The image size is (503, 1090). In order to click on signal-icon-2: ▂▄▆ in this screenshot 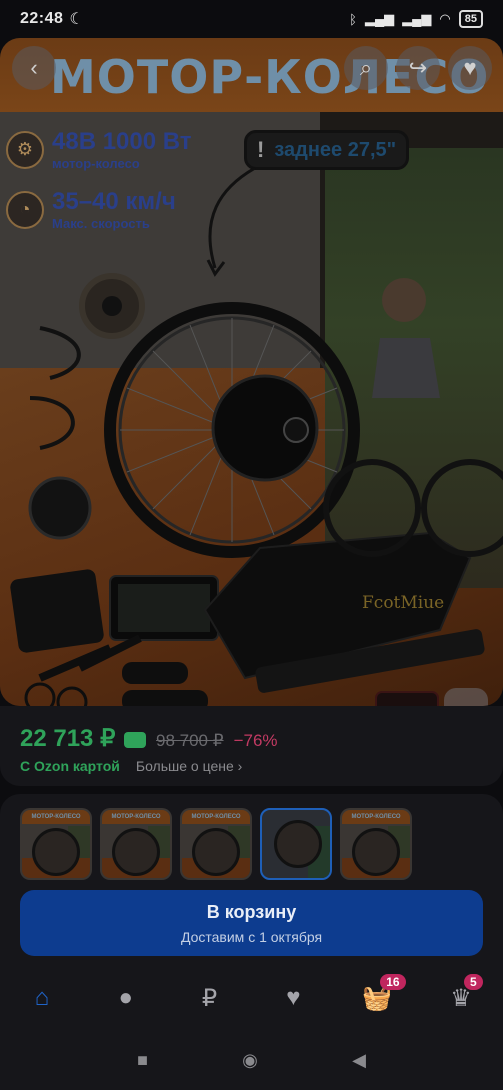, I will do `click(417, 18)`.